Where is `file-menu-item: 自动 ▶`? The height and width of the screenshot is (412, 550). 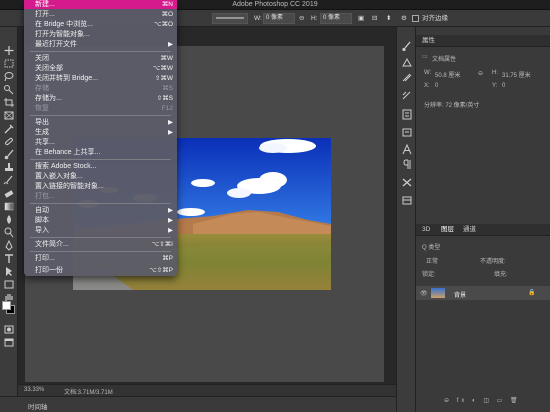 file-menu-item: 自动 ▶ is located at coordinates (100, 210).